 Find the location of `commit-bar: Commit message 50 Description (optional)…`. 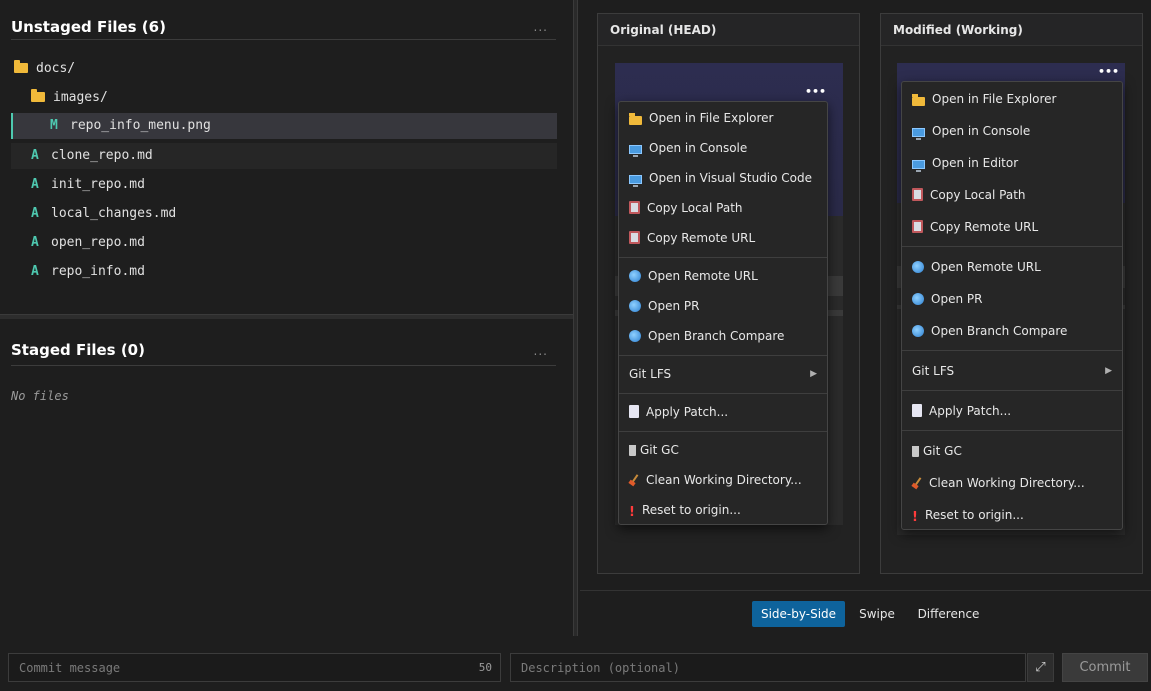

commit-bar: Commit message 50 Description (optional)… is located at coordinates (575, 668).